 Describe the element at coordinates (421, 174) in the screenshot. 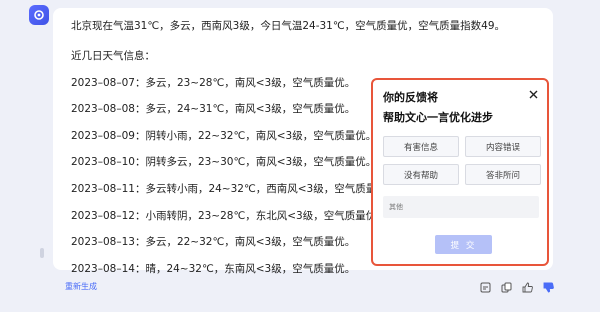

I see `option-not-helpful: 没有帮助` at that location.